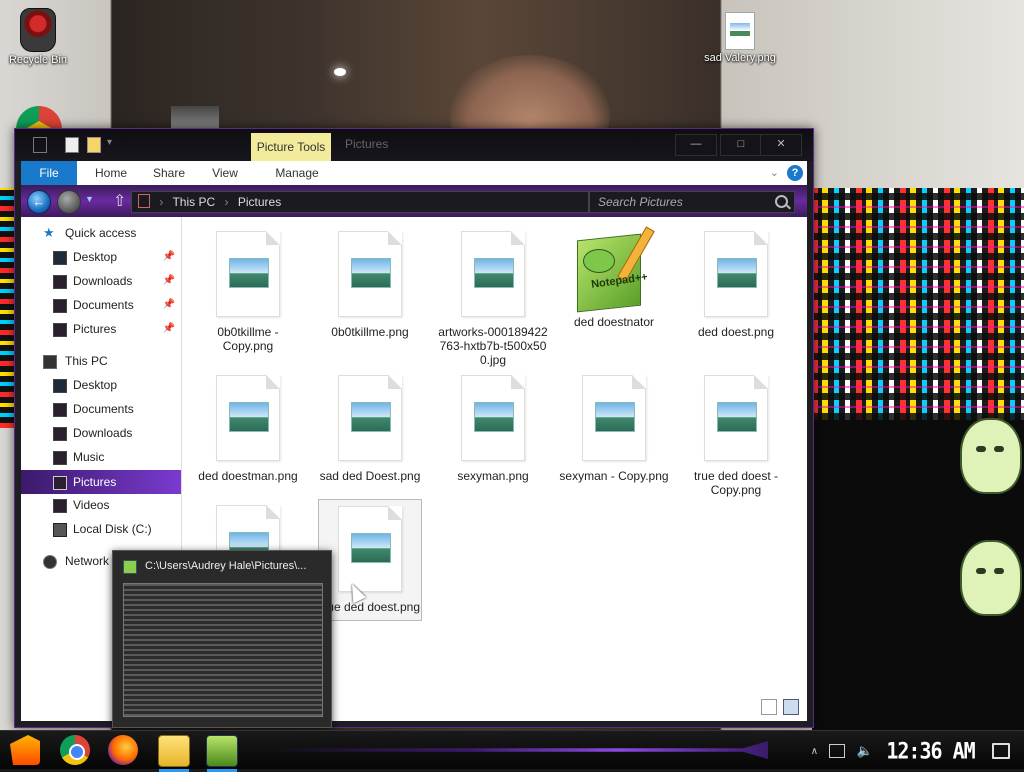 This screenshot has height=772, width=1024. I want to click on customize-quick-access-icon: ▾, so click(109, 142).